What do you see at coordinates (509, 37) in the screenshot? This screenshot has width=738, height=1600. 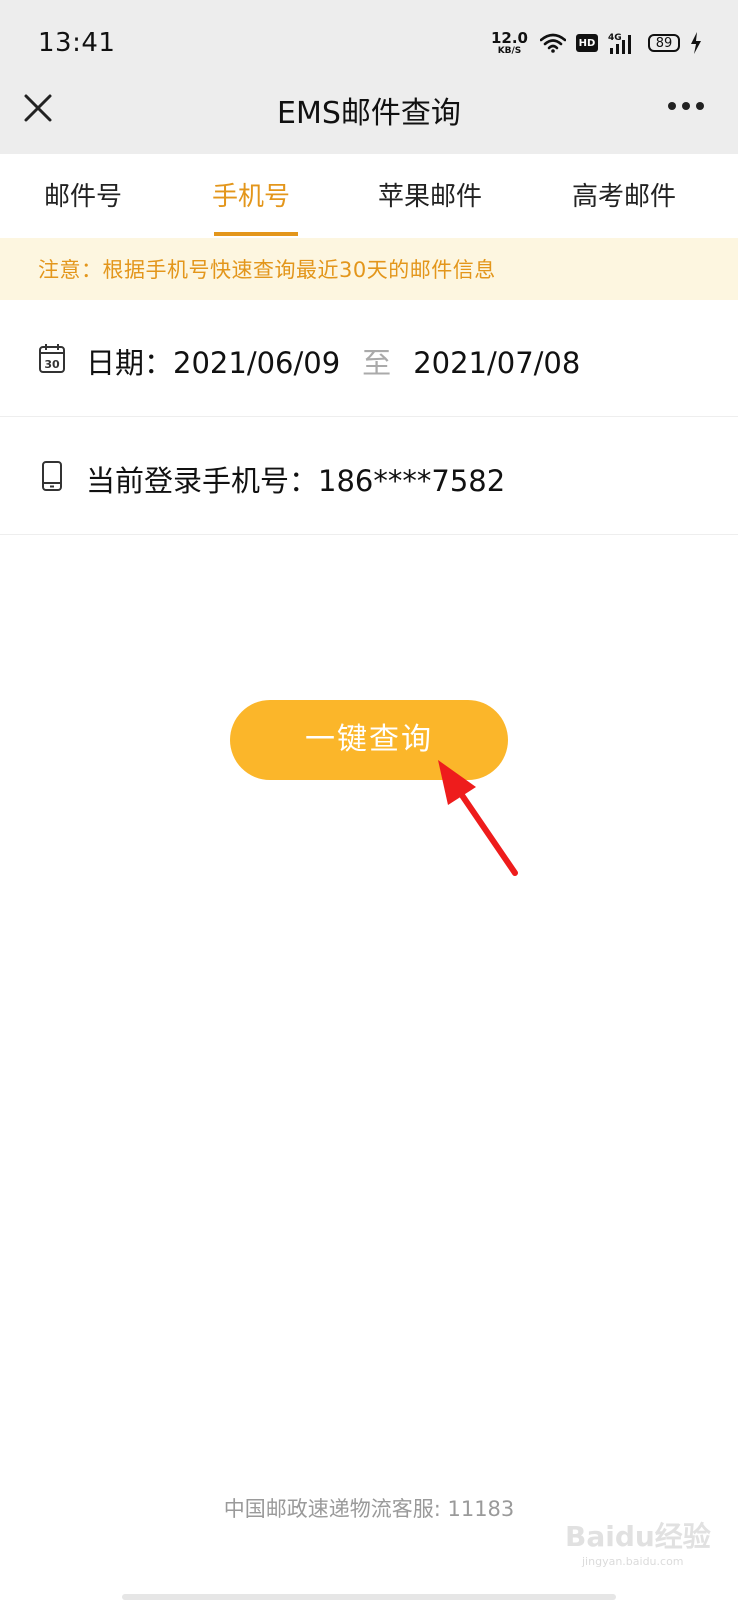 I see `network-speed-value: 12.0` at bounding box center [509, 37].